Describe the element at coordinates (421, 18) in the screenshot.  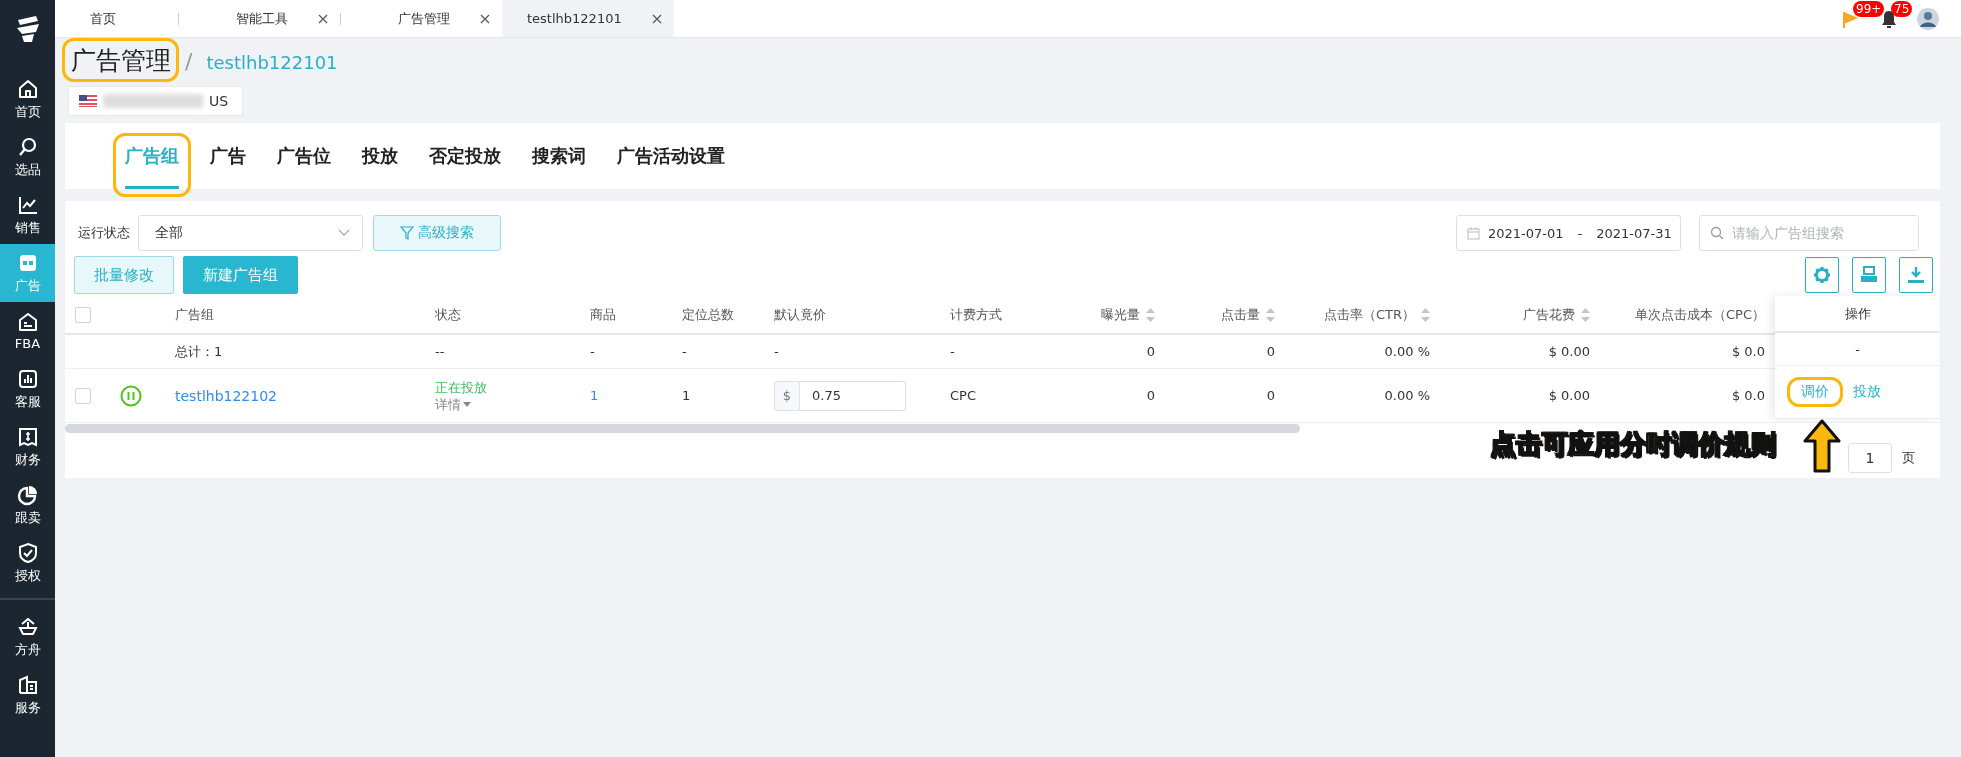
I see `page-tab: 广告管理` at that location.